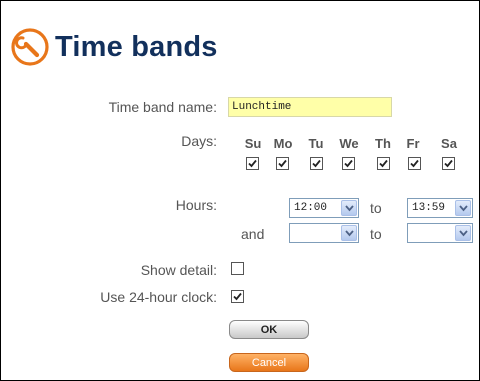 The width and height of the screenshot is (480, 381). What do you see at coordinates (253, 234) in the screenshot?
I see `and-label: and` at bounding box center [253, 234].